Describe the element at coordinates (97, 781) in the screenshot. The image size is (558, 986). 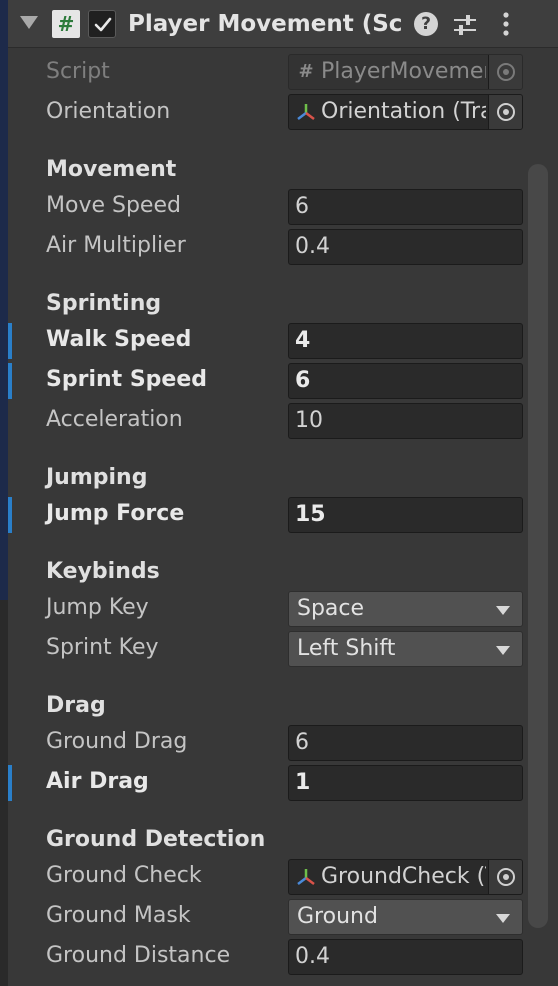
I see `air-drag-label: Air Drag` at that location.